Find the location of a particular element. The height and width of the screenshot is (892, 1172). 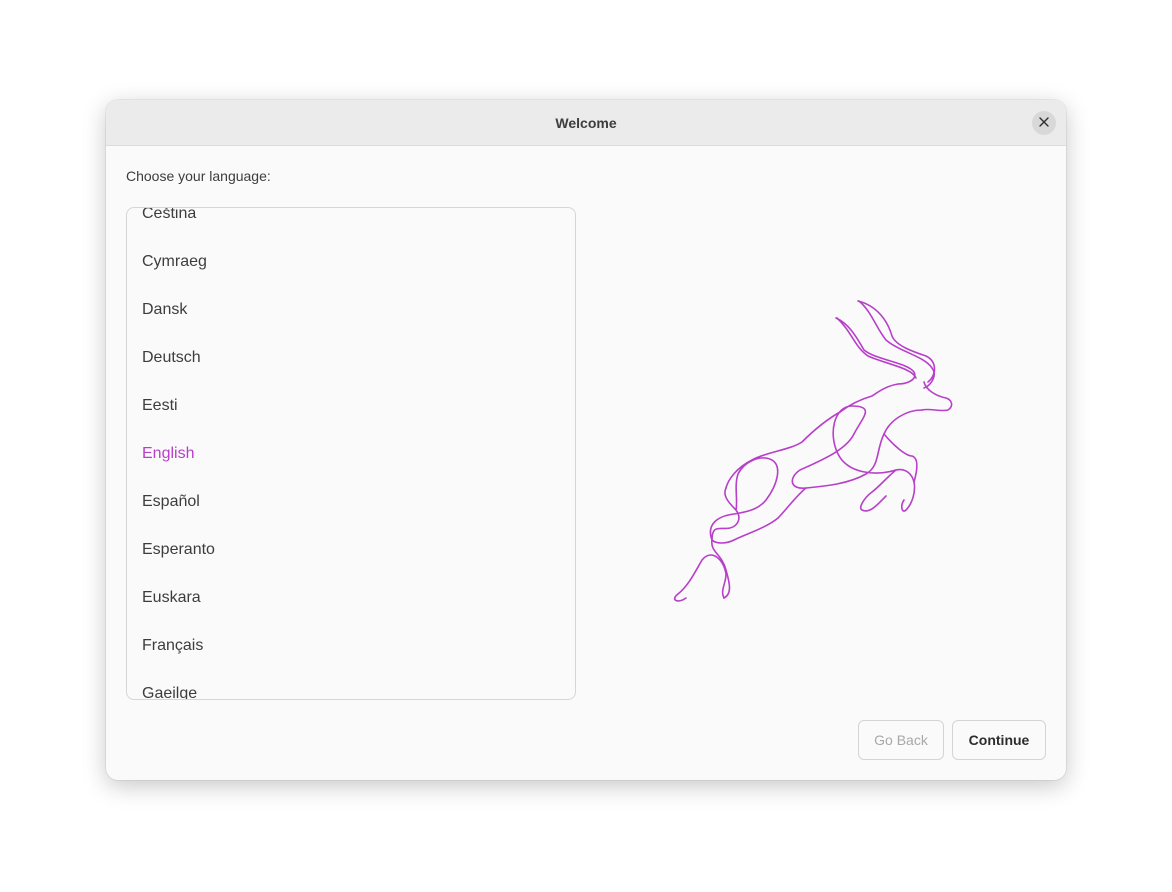

language-item: Français is located at coordinates (351, 646).